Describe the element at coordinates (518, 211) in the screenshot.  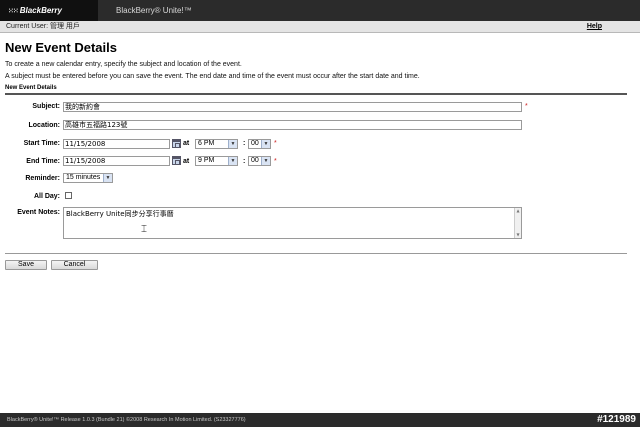
I see `scroll-up-icon: ▲` at that location.